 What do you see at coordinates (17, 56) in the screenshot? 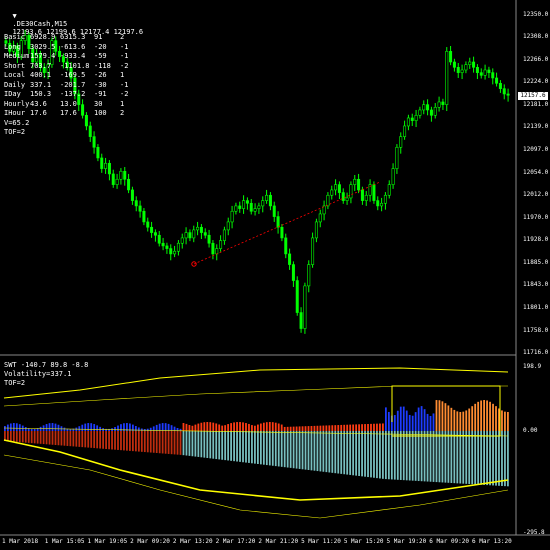
I see `stats-cell-label: Medium` at bounding box center [17, 56].